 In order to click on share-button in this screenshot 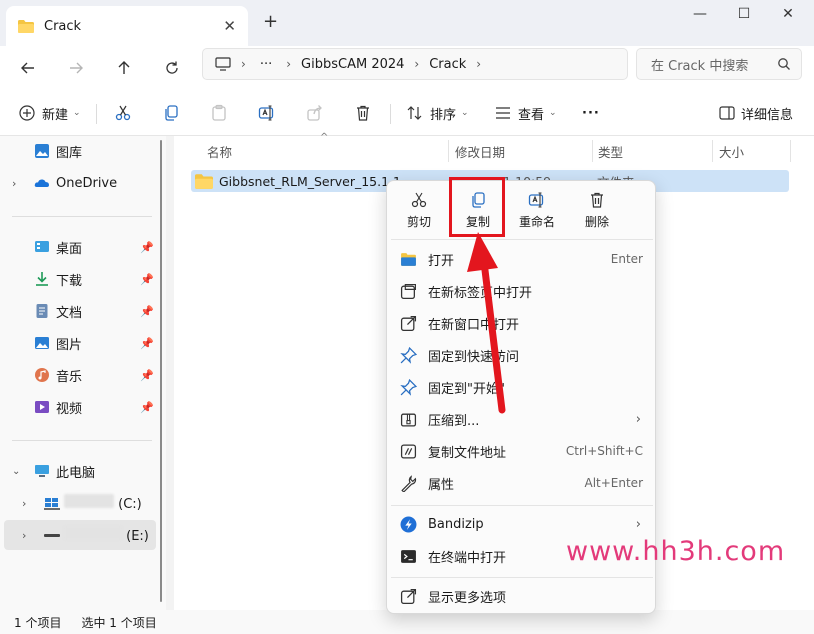, I will do `click(315, 113)`.